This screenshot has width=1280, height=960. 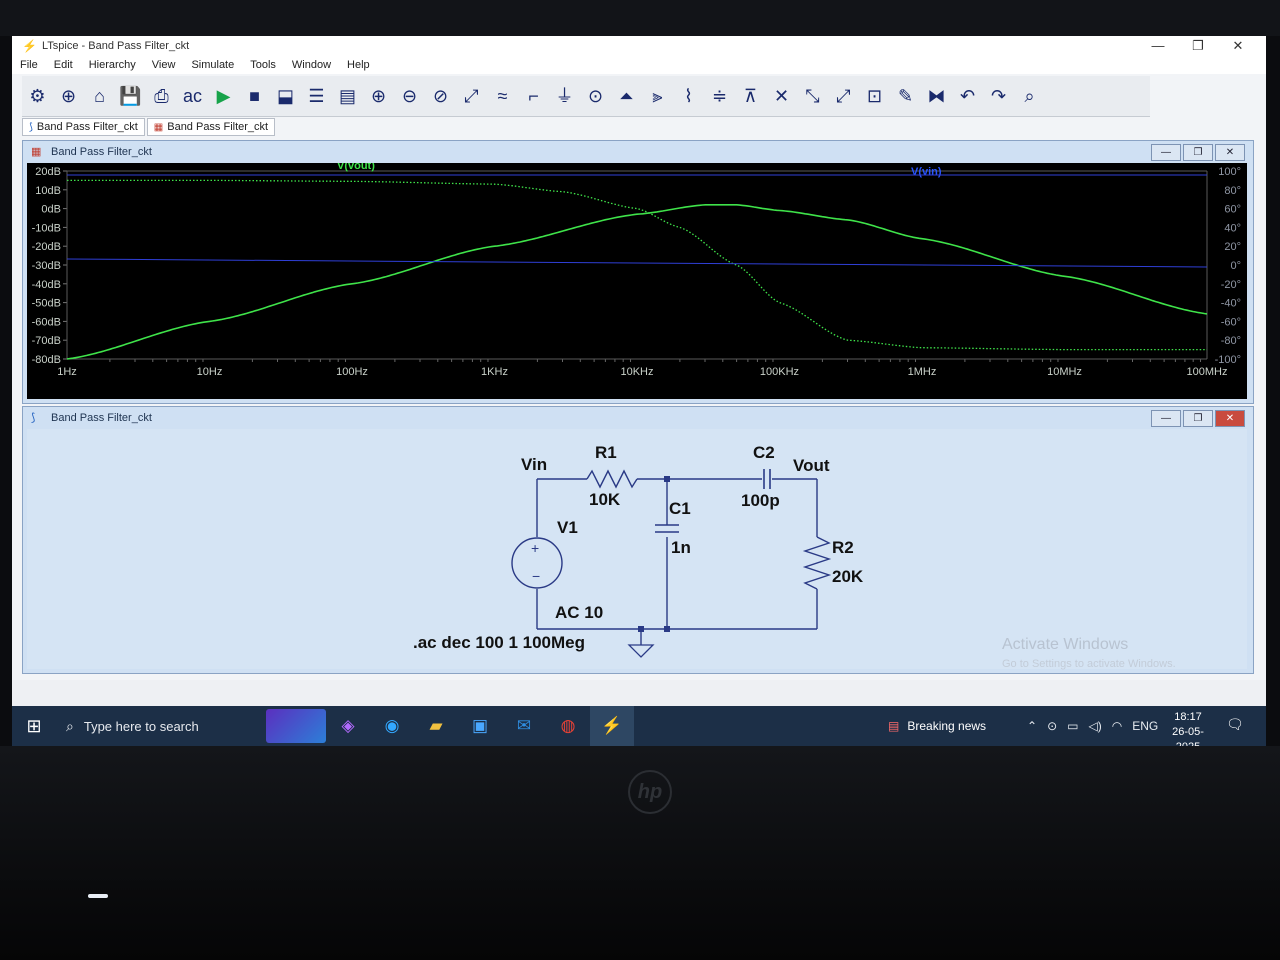 I want to click on ground-symbol, so click(x=641, y=651).